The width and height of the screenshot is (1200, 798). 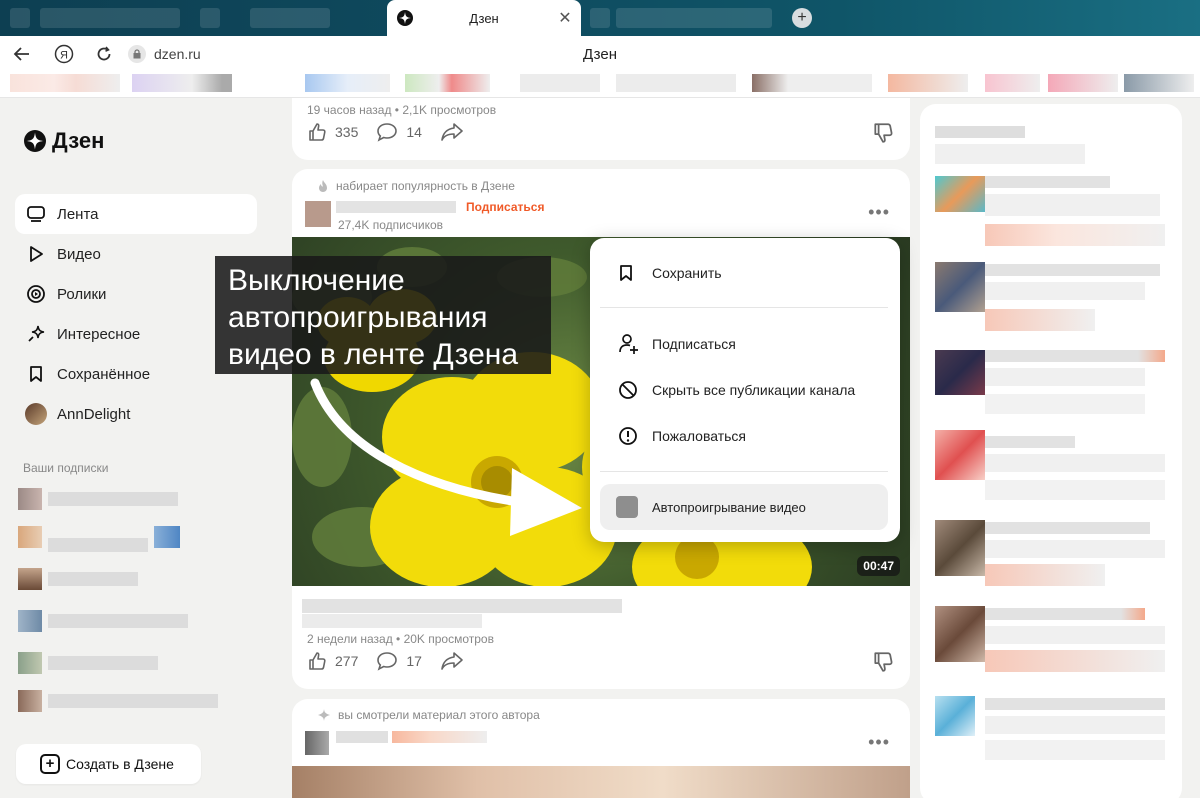 I want to click on autoplay-toggle-row: Автопроигрывание видео, so click(x=744, y=507).